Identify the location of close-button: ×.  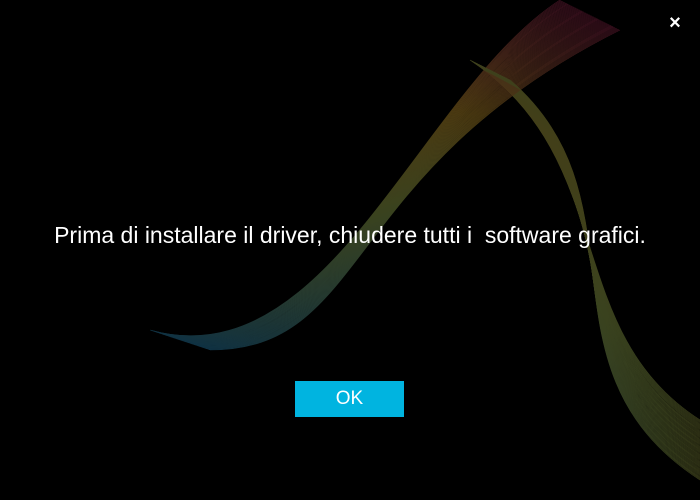
(675, 23).